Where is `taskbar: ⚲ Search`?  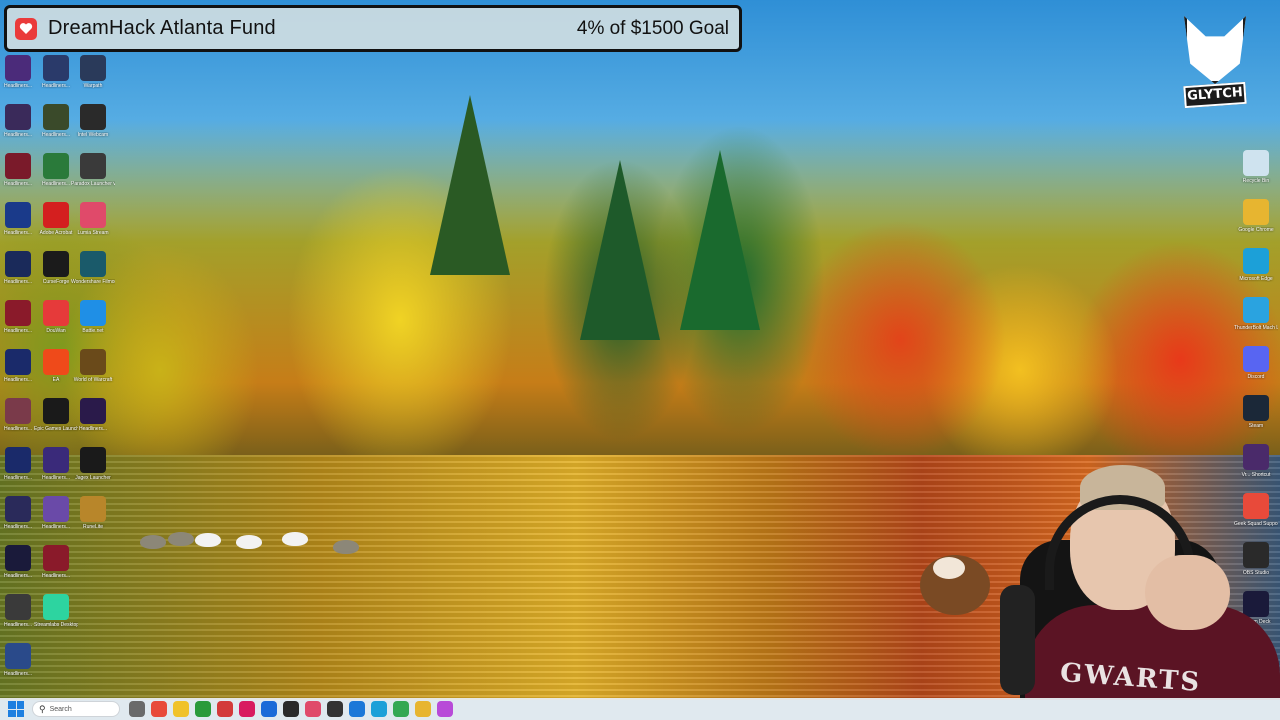 taskbar: ⚲ Search is located at coordinates (640, 709).